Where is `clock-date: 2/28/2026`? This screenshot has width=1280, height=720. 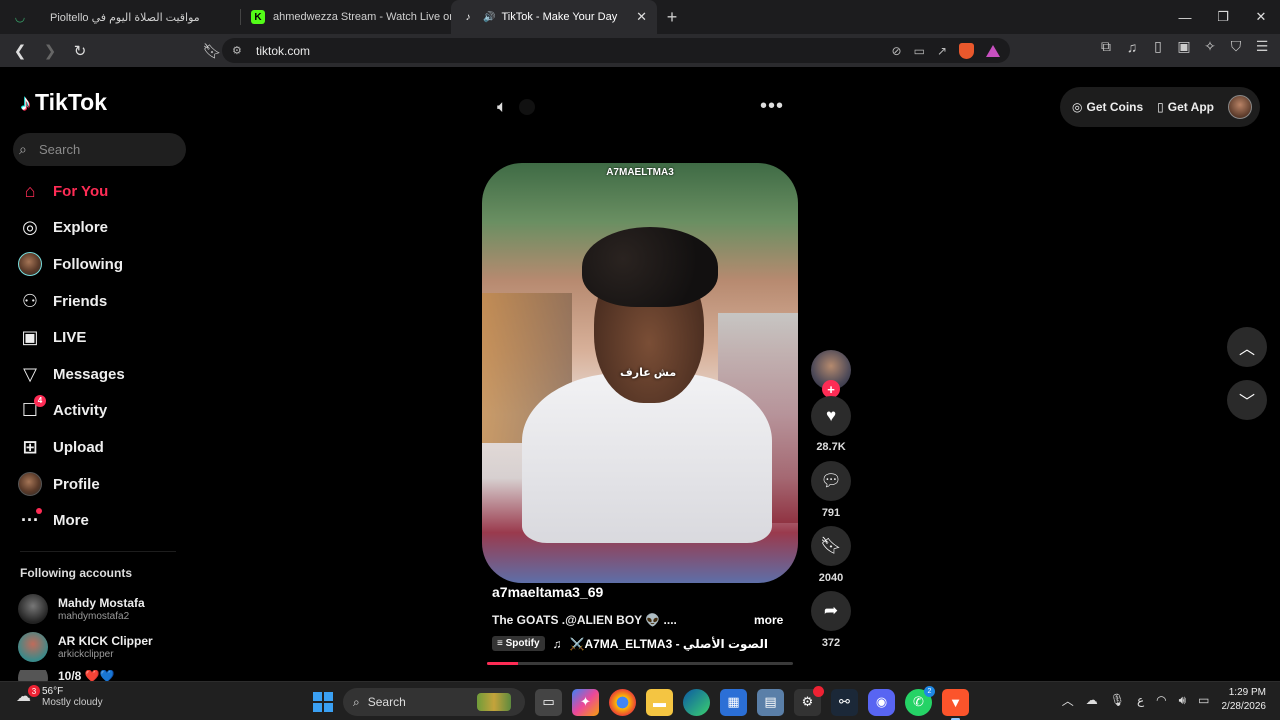 clock-date: 2/28/2026 is located at coordinates (1244, 706).